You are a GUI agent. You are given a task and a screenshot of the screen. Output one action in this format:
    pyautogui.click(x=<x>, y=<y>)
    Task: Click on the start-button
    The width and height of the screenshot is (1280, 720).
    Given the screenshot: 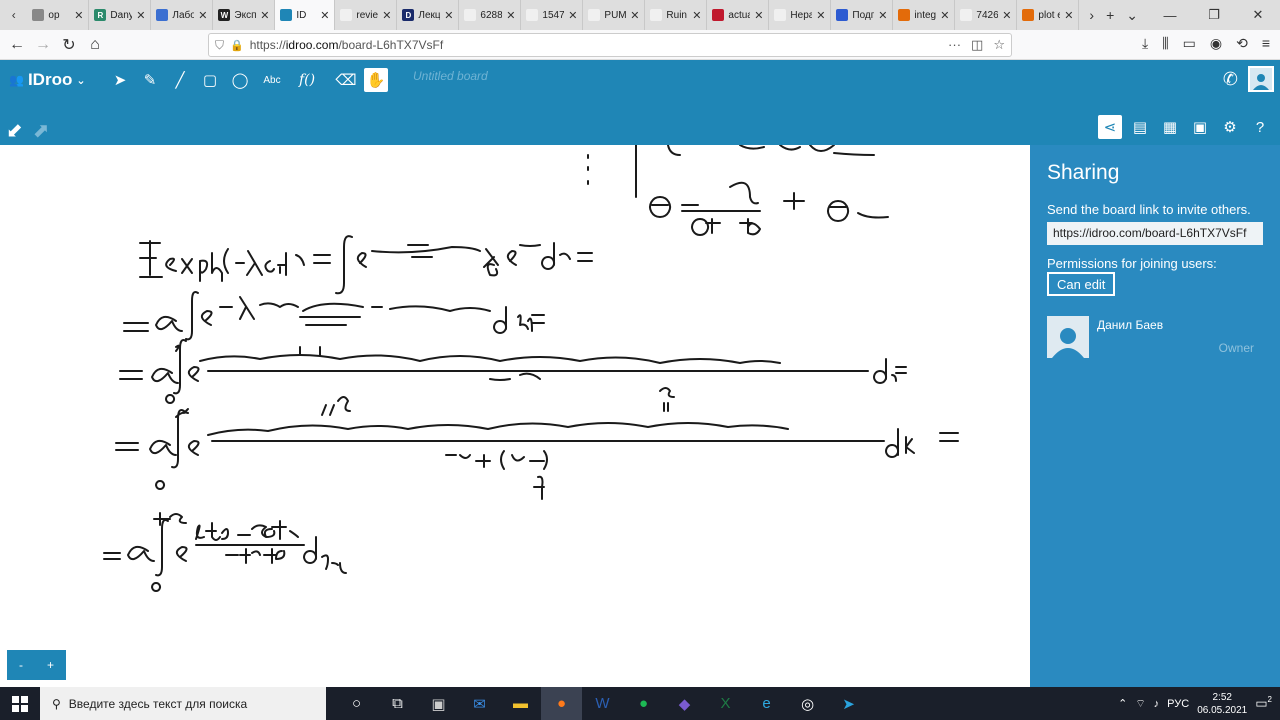 What is the action you would take?
    pyautogui.click(x=20, y=703)
    